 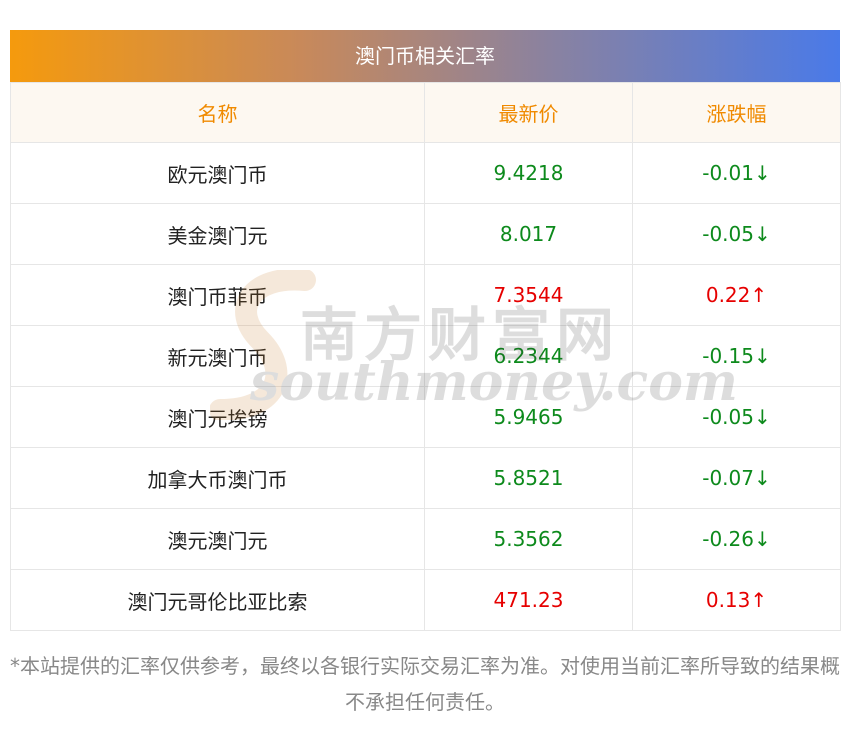 I want to click on table-row: 加拿大币澳门币 5.8521 -0.07↓, so click(x=425, y=478).